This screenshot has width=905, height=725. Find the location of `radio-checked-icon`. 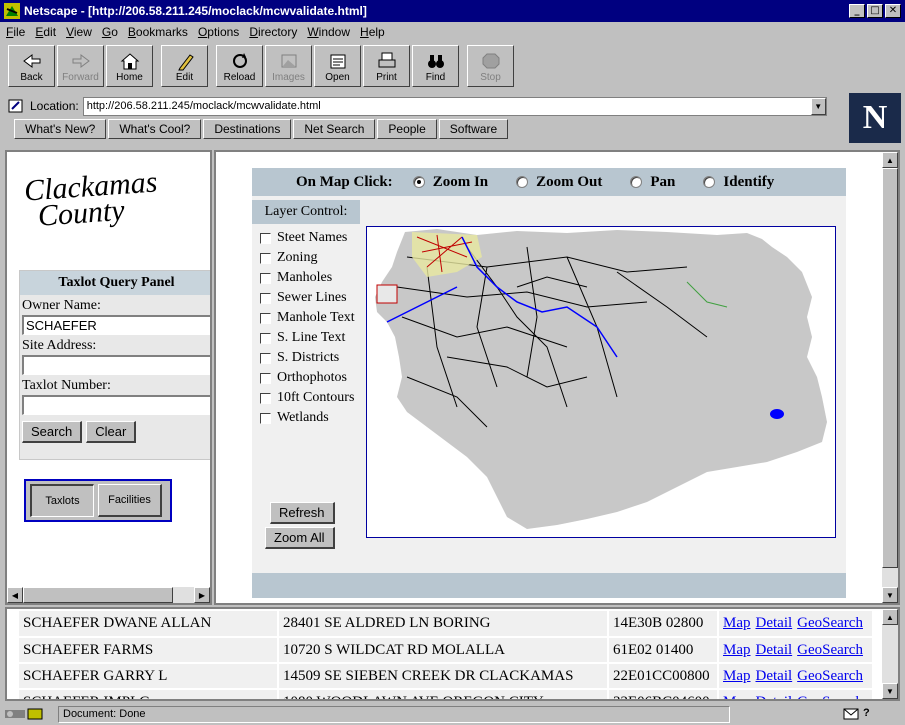

radio-checked-icon is located at coordinates (418, 182).